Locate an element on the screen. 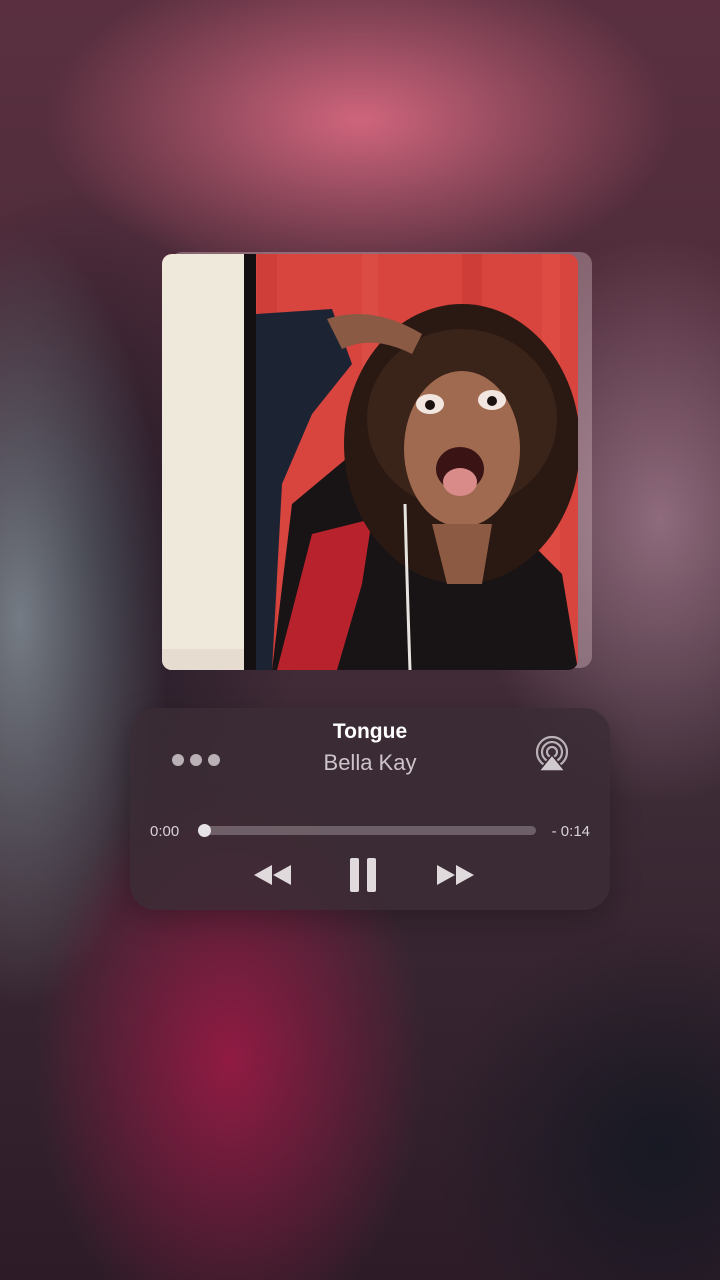  pause-icon is located at coordinates (363, 875).